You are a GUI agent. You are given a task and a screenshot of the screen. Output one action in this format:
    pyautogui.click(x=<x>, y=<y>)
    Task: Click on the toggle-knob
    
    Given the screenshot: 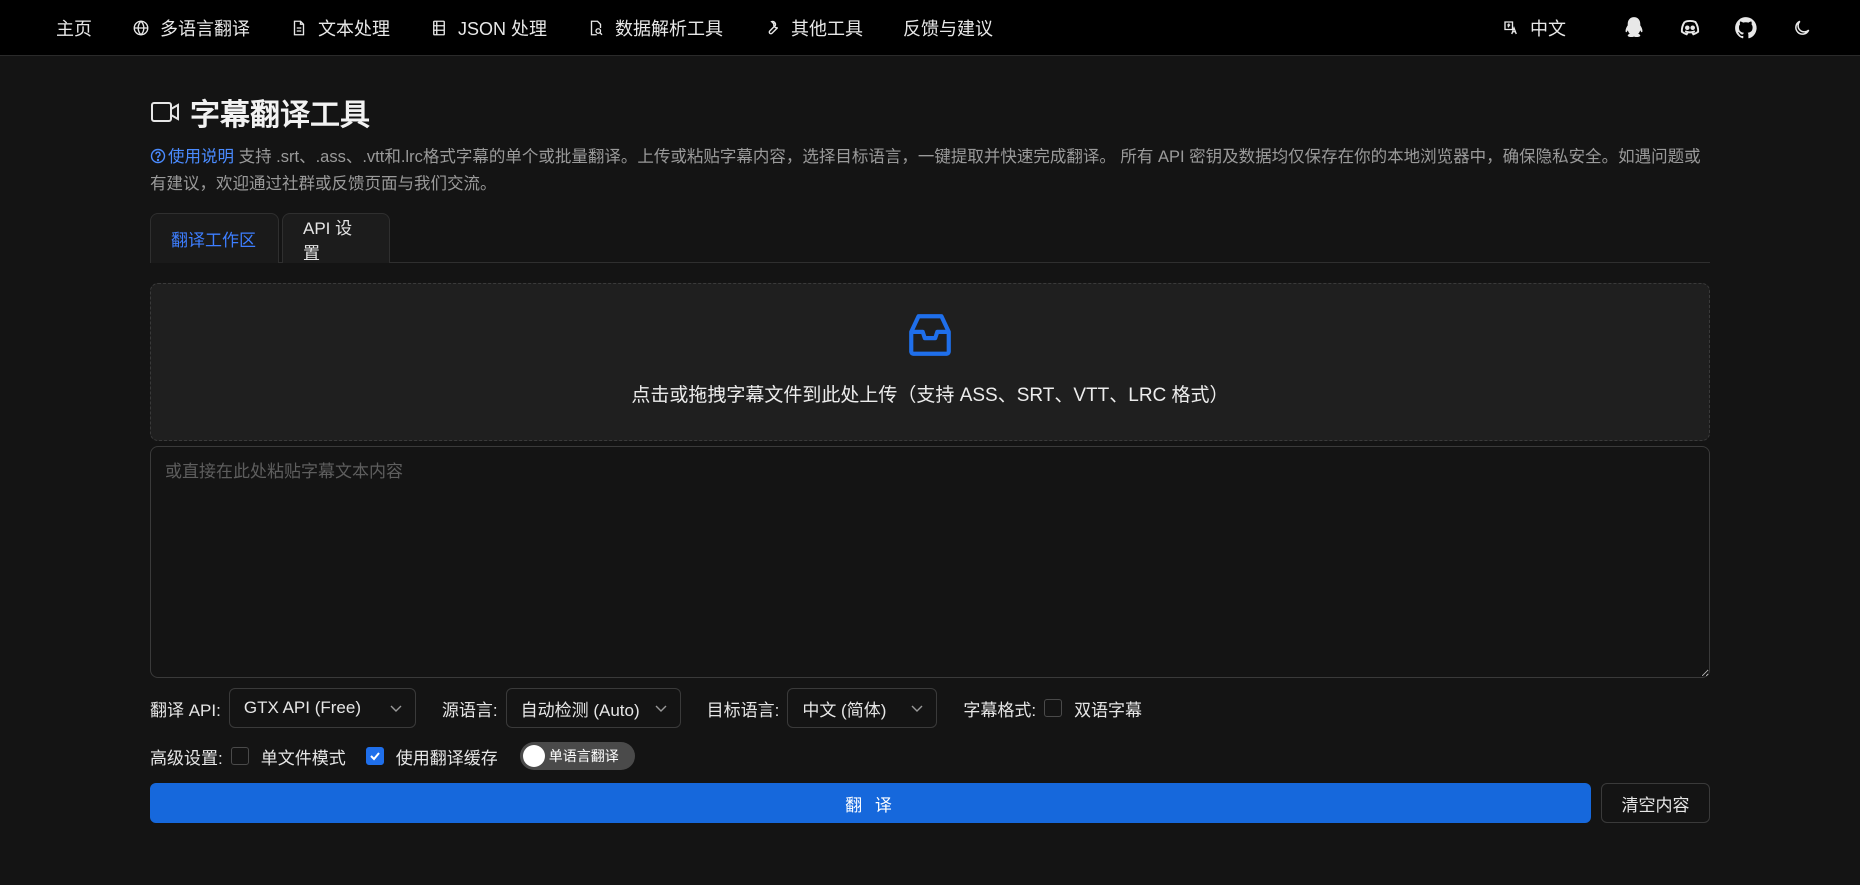 What is the action you would take?
    pyautogui.click(x=533, y=756)
    